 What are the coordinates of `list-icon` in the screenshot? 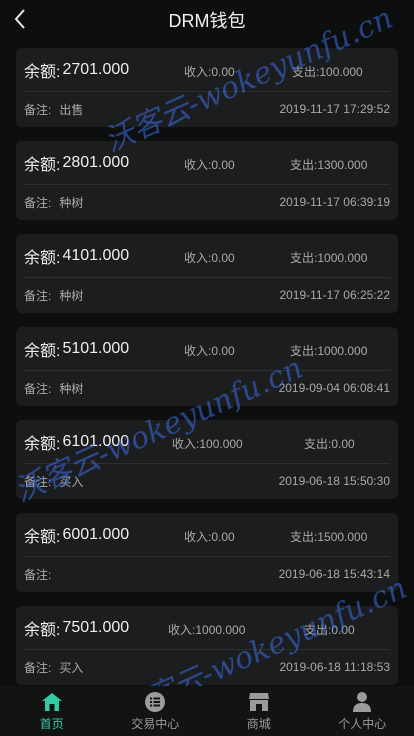 It's located at (155, 702).